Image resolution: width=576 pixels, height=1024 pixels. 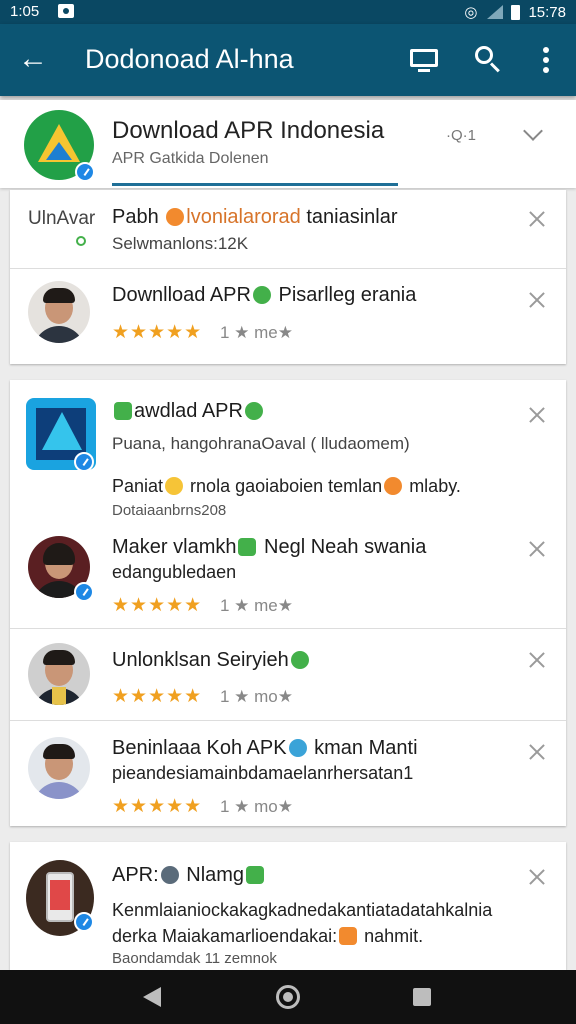 What do you see at coordinates (424, 60) in the screenshot?
I see `cast-icon` at bounding box center [424, 60].